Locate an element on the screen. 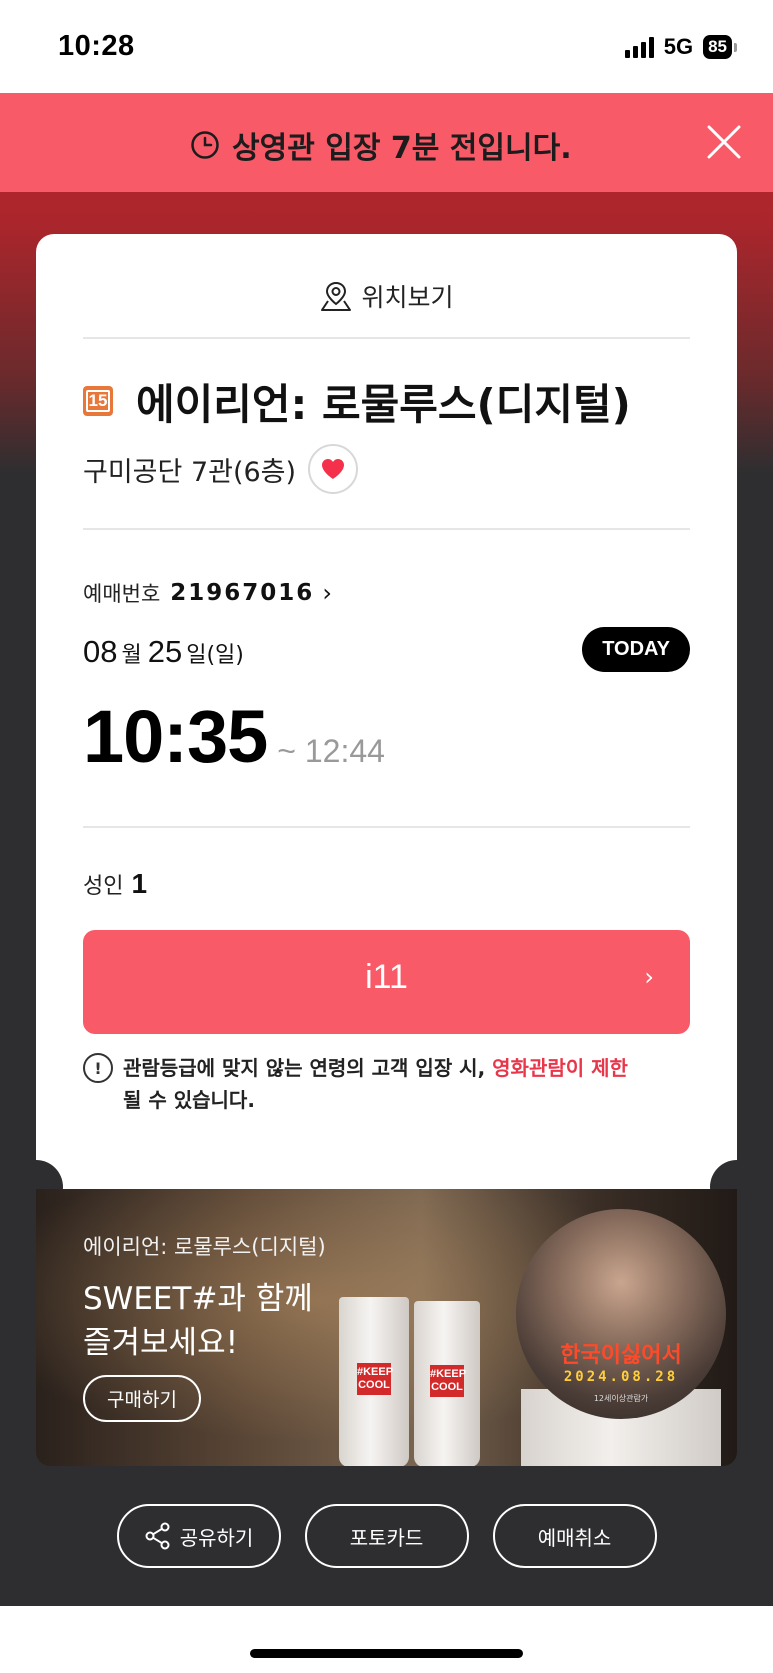 The image size is (773, 1673). heart-icon is located at coordinates (333, 469).